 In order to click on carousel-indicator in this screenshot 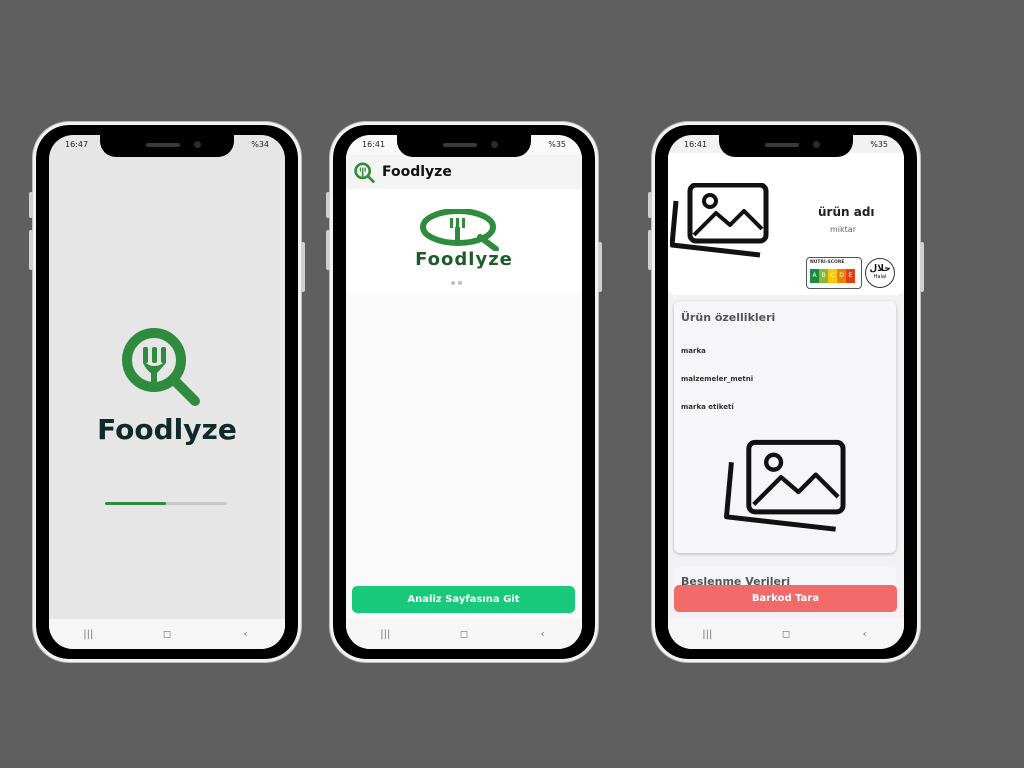, I will do `click(456, 283)`.